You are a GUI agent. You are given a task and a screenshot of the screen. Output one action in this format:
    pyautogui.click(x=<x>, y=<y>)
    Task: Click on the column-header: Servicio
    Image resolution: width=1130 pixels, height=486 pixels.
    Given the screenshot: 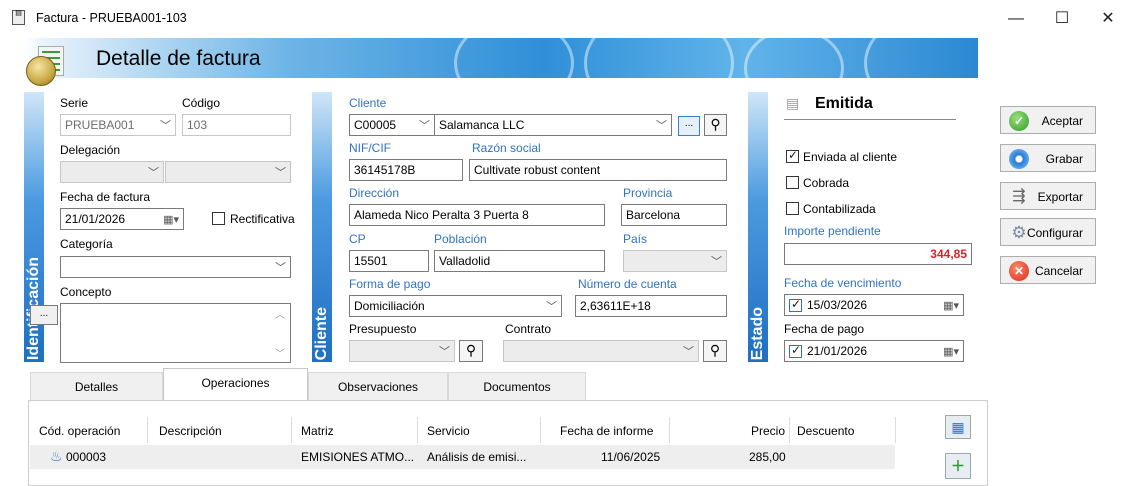 What is the action you would take?
    pyautogui.click(x=448, y=431)
    